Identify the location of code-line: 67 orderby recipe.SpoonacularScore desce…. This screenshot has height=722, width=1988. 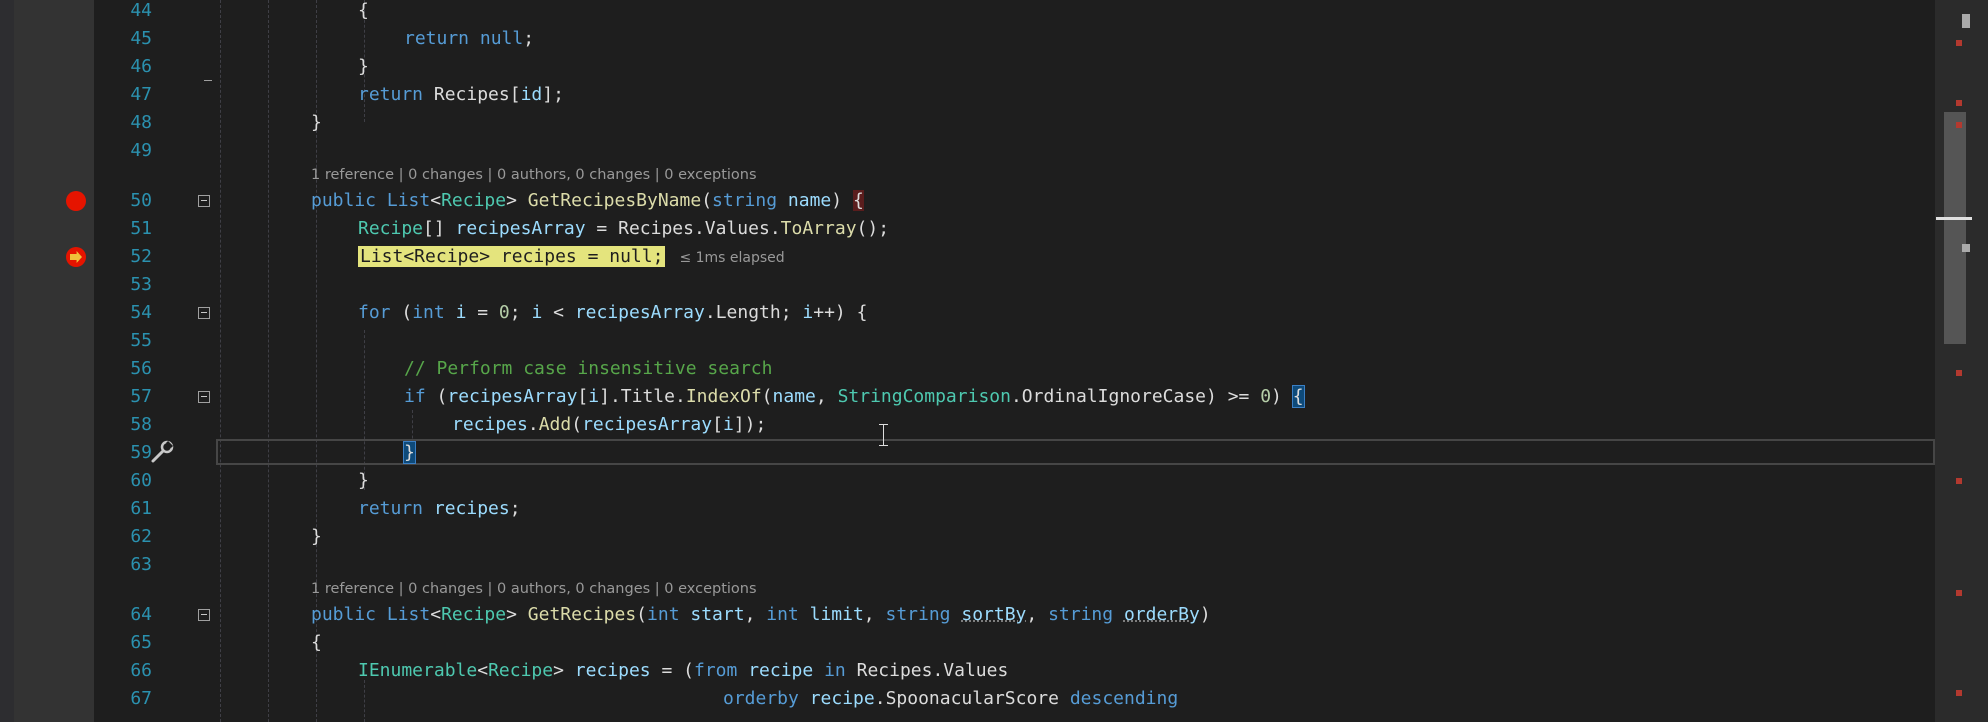
(1014, 699).